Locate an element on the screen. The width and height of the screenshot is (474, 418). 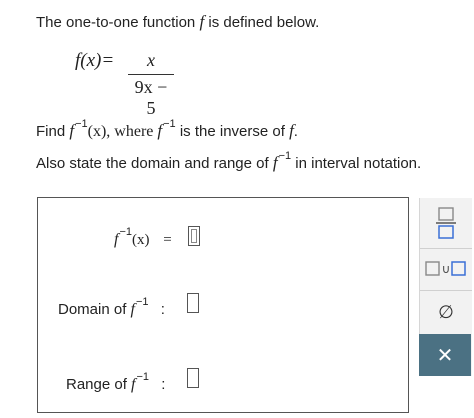
domain-label-text: Domain of is located at coordinates (94, 309).